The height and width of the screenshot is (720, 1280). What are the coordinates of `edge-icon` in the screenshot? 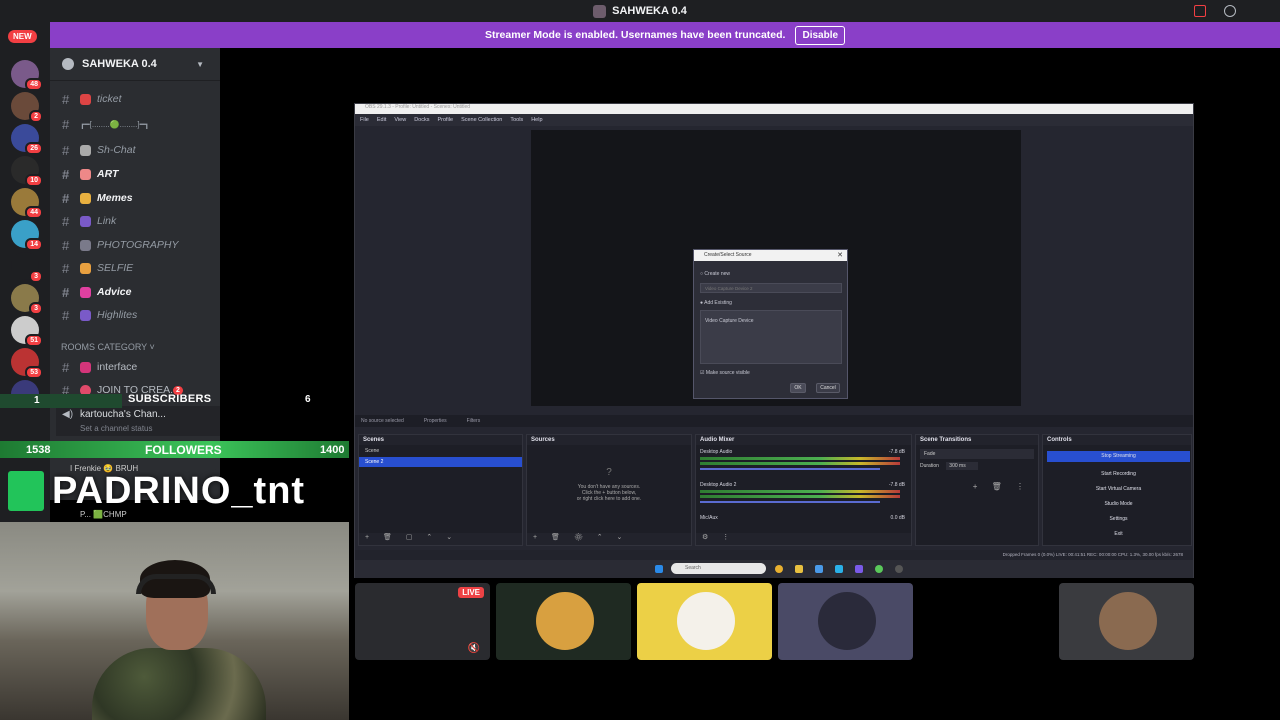 It's located at (839, 569).